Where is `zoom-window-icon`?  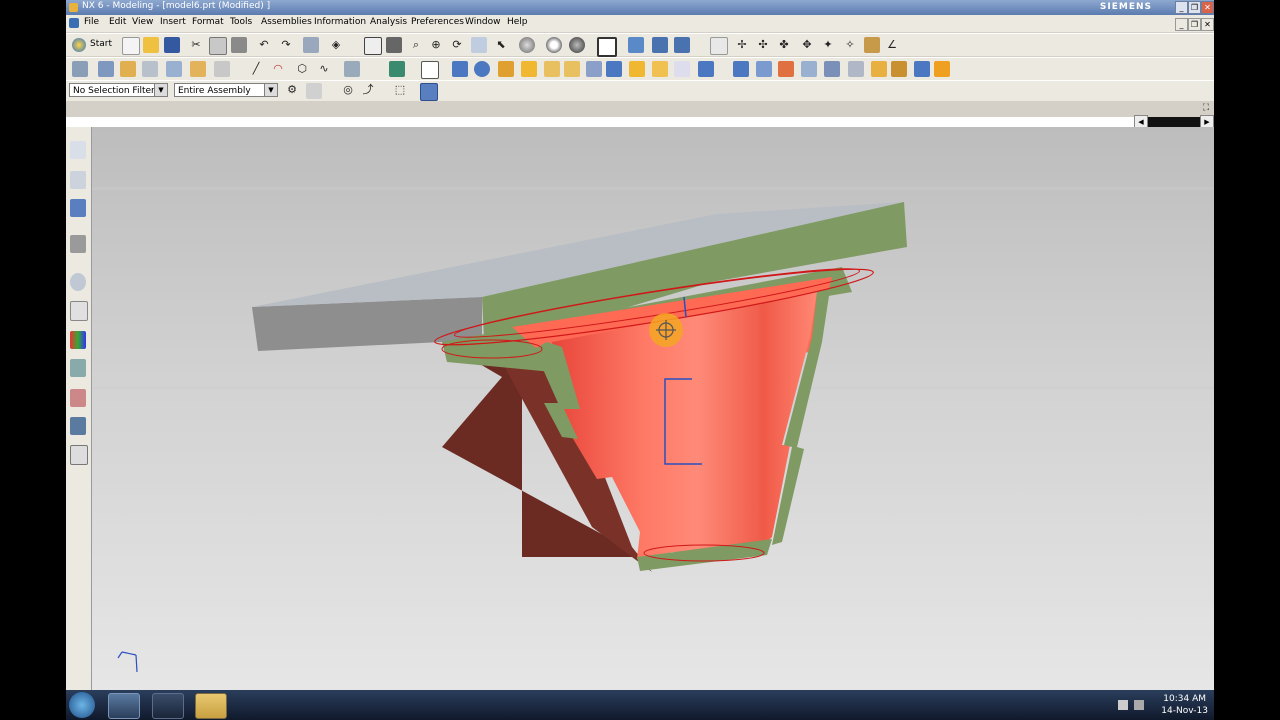 zoom-window-icon is located at coordinates (394, 45).